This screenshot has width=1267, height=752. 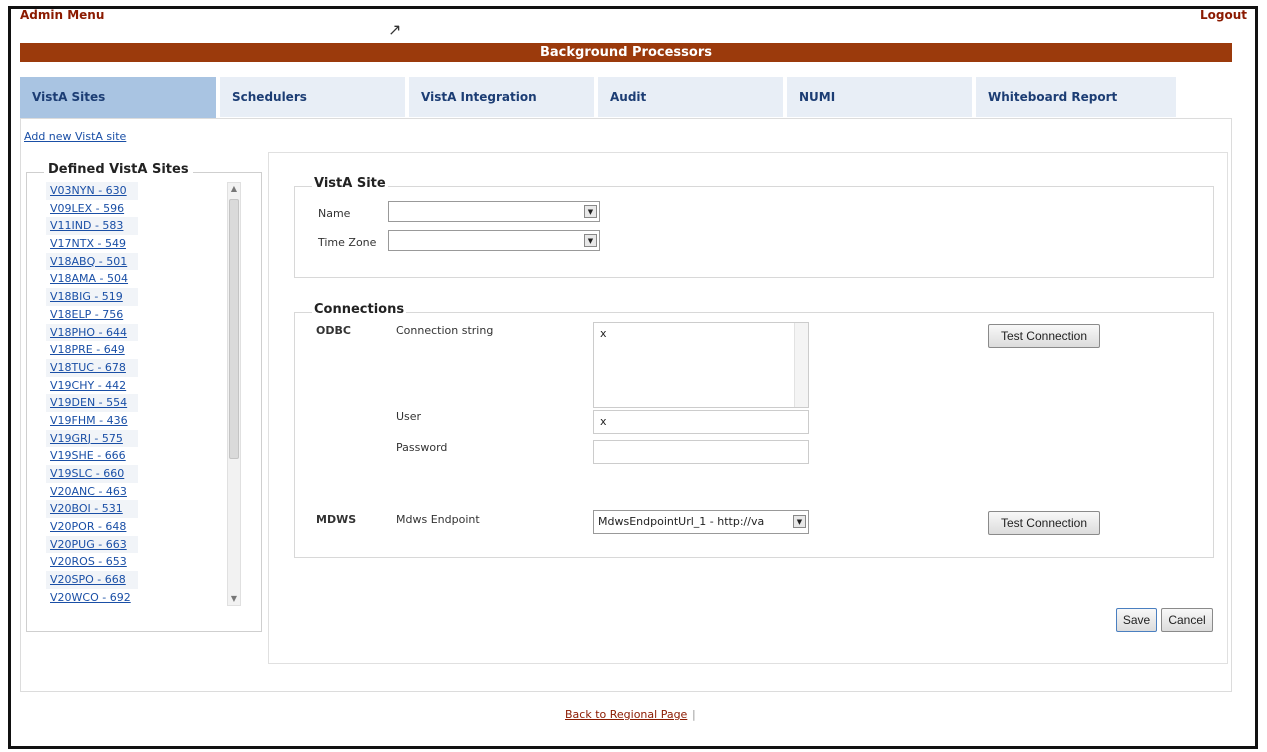 I want to click on tab-numi: NUMI, so click(x=879, y=97).